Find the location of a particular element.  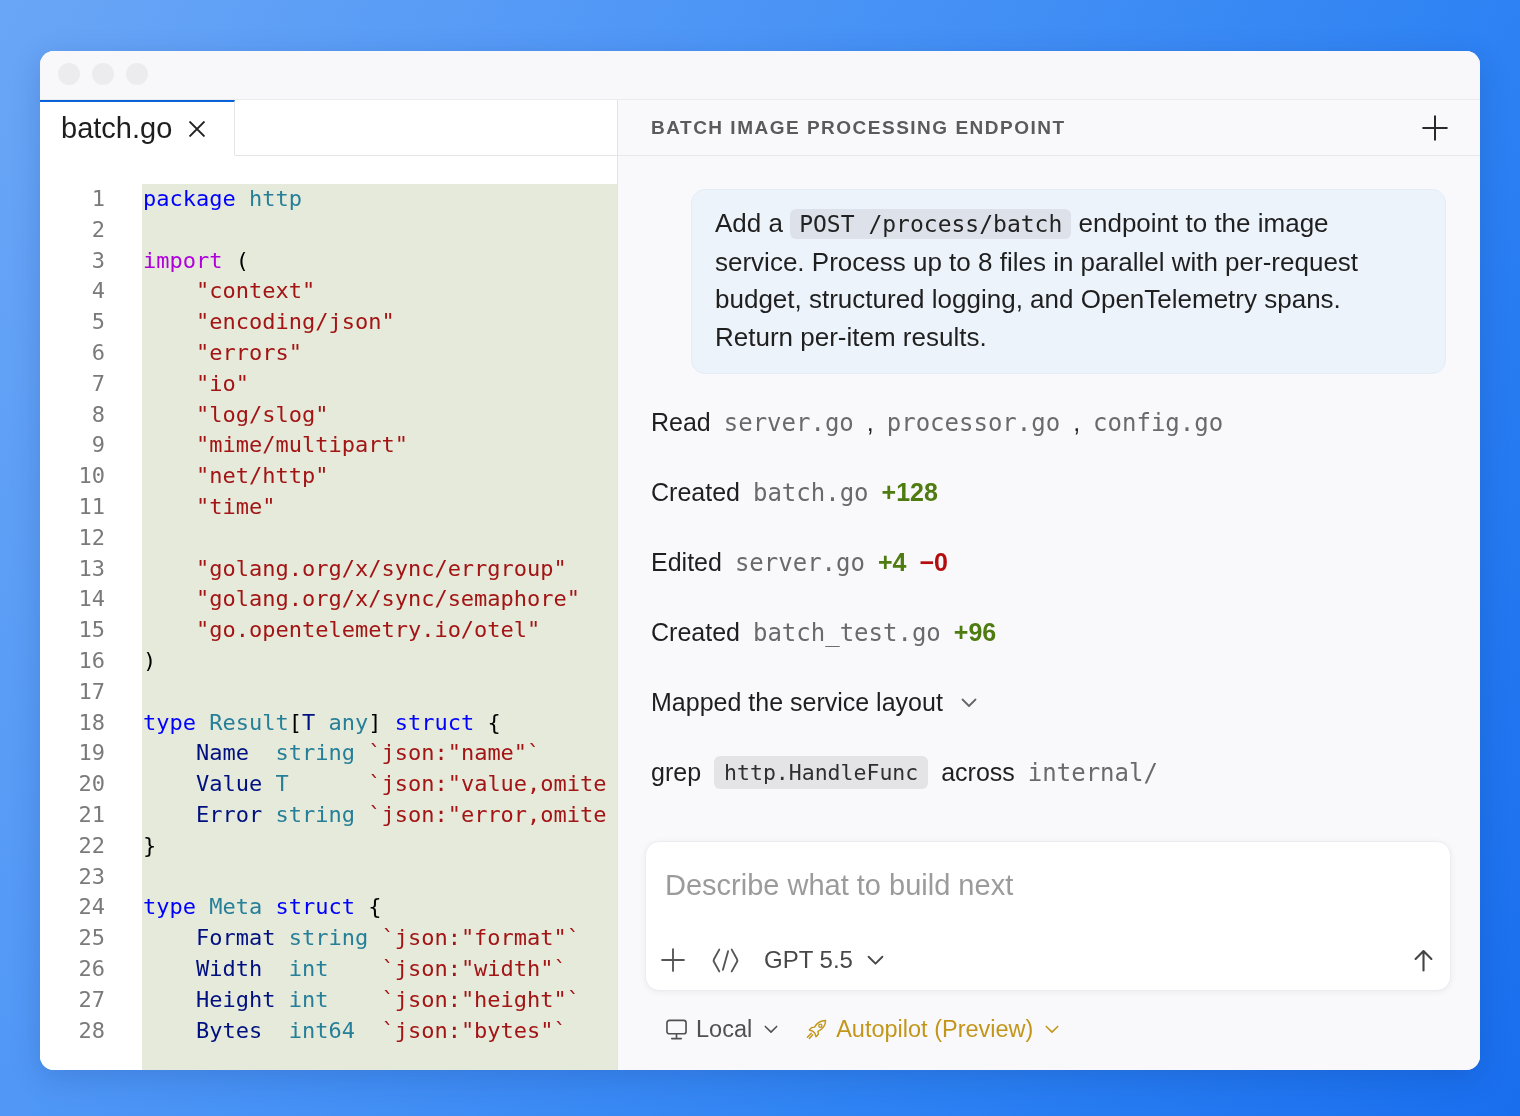

line-number: 14 is located at coordinates (91, 599).